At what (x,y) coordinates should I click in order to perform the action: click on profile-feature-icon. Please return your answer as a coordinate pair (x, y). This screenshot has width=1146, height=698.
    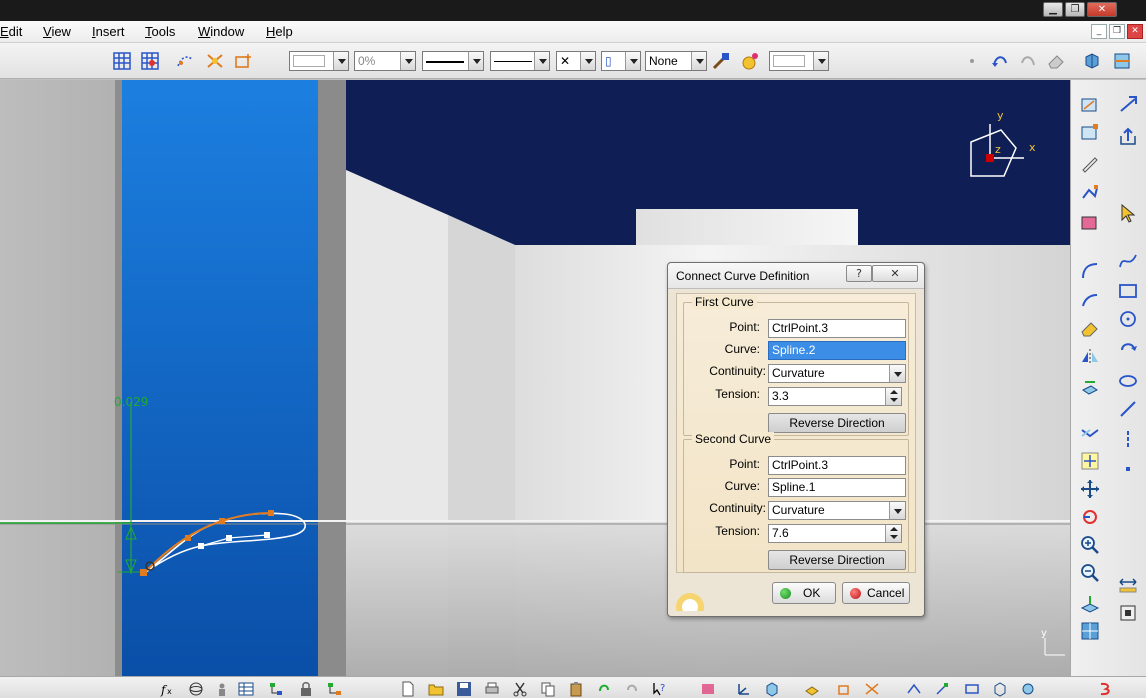
    Looking at the image, I should click on (972, 689).